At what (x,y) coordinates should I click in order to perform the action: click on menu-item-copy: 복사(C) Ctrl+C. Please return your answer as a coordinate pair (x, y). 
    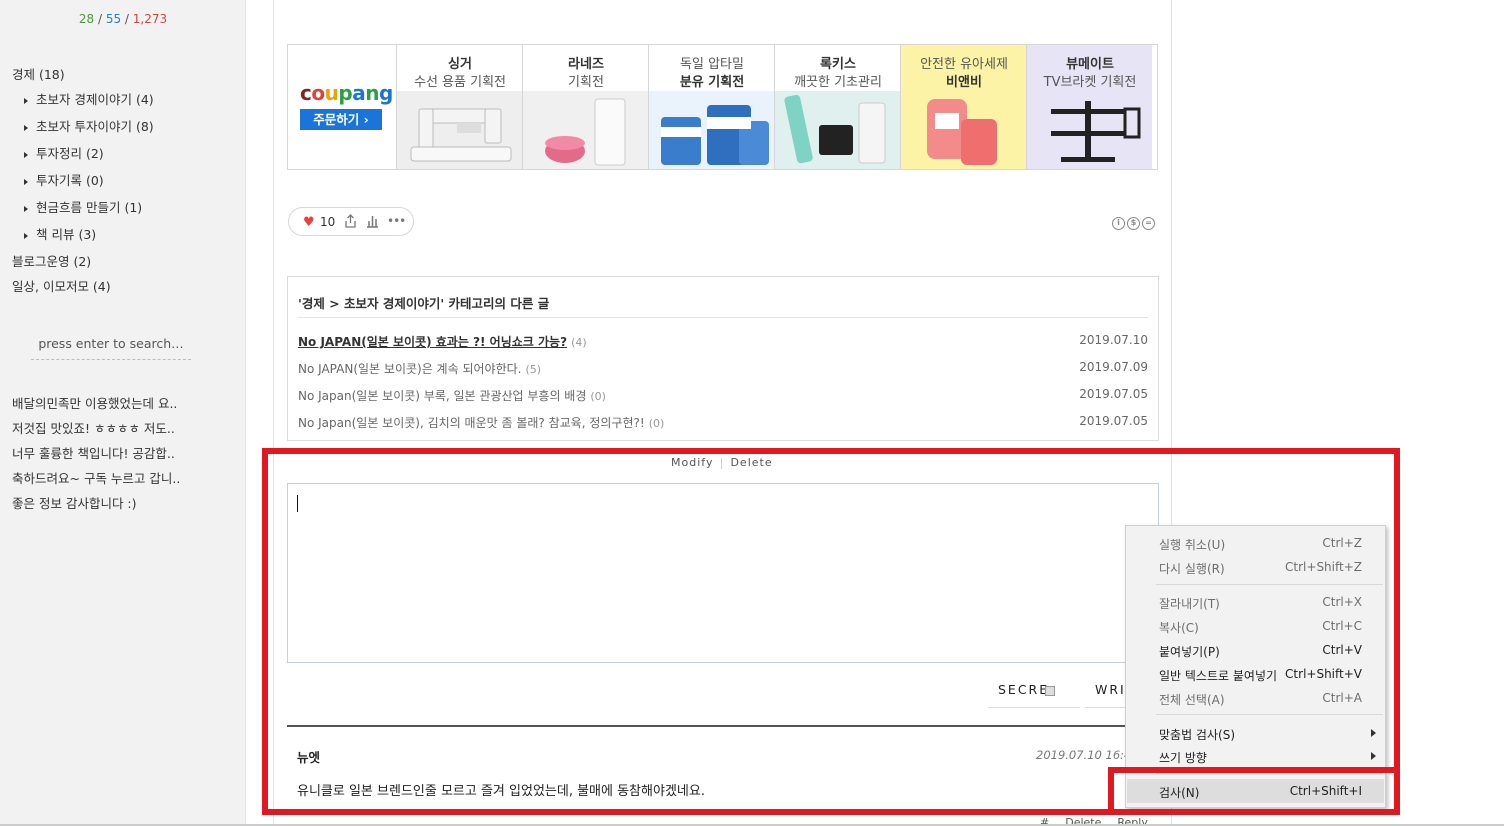
    Looking at the image, I should click on (1255, 626).